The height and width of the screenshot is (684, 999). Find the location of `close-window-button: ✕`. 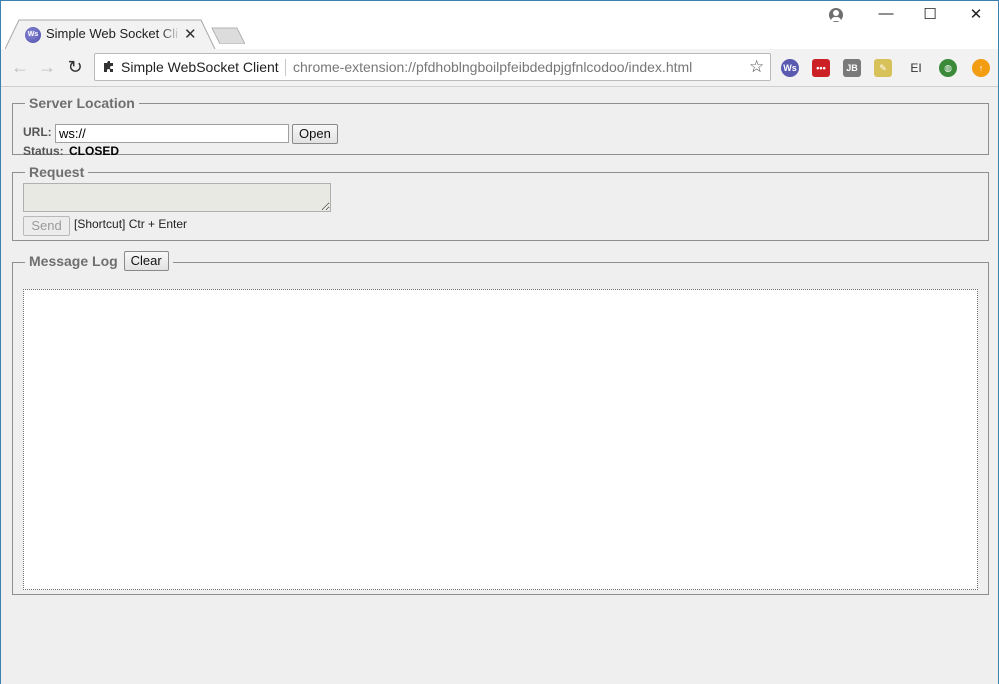

close-window-button: ✕ is located at coordinates (976, 16).